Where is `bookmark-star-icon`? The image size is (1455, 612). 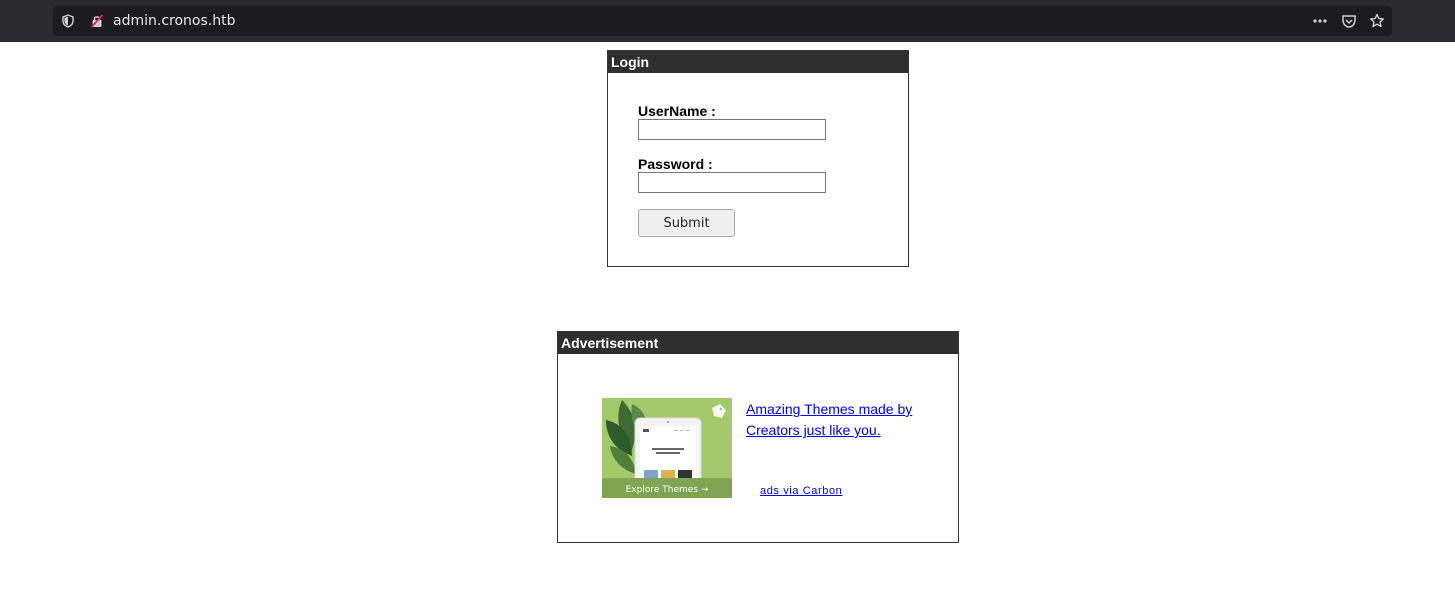
bookmark-star-icon is located at coordinates (1377, 21).